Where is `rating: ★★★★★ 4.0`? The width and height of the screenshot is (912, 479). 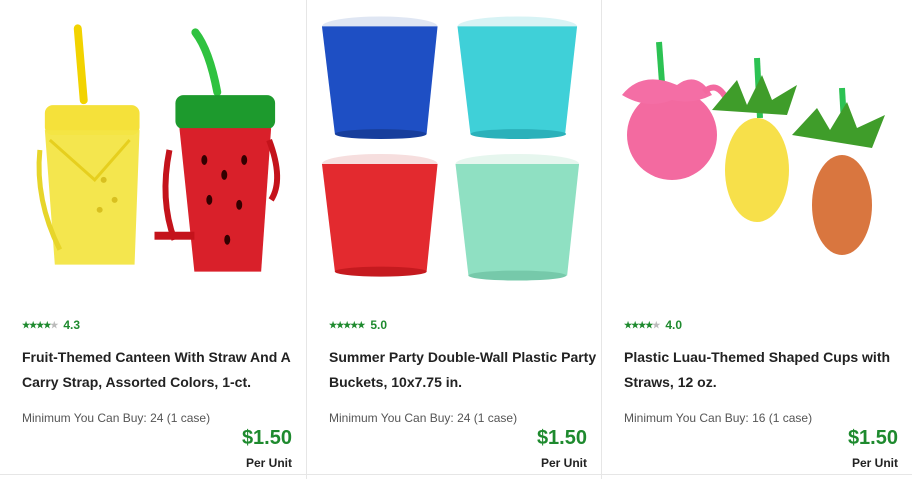 rating: ★★★★★ 4.0 is located at coordinates (653, 325).